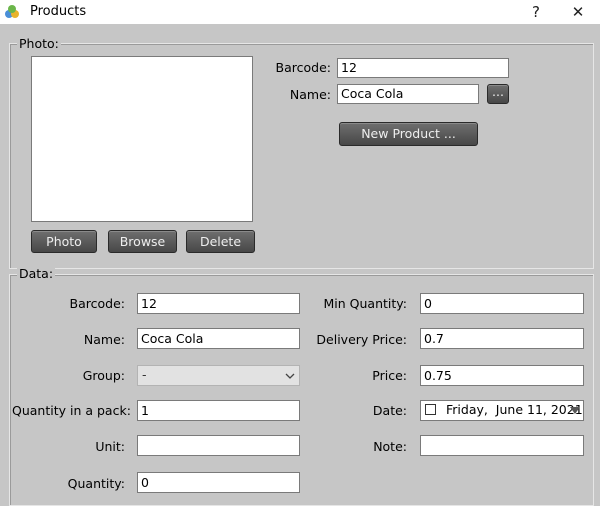 The width and height of the screenshot is (600, 506). Describe the element at coordinates (12, 11) in the screenshot. I see `app-icon` at that location.